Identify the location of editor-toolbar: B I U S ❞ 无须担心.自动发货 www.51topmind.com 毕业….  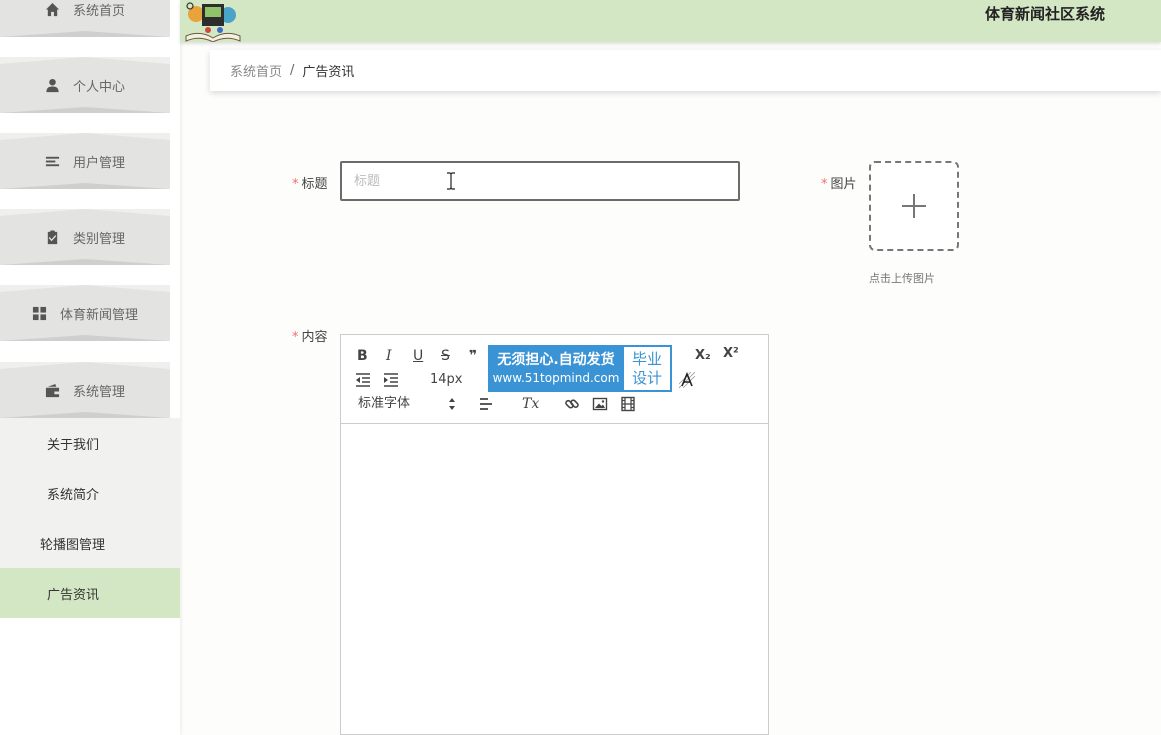
(554, 379).